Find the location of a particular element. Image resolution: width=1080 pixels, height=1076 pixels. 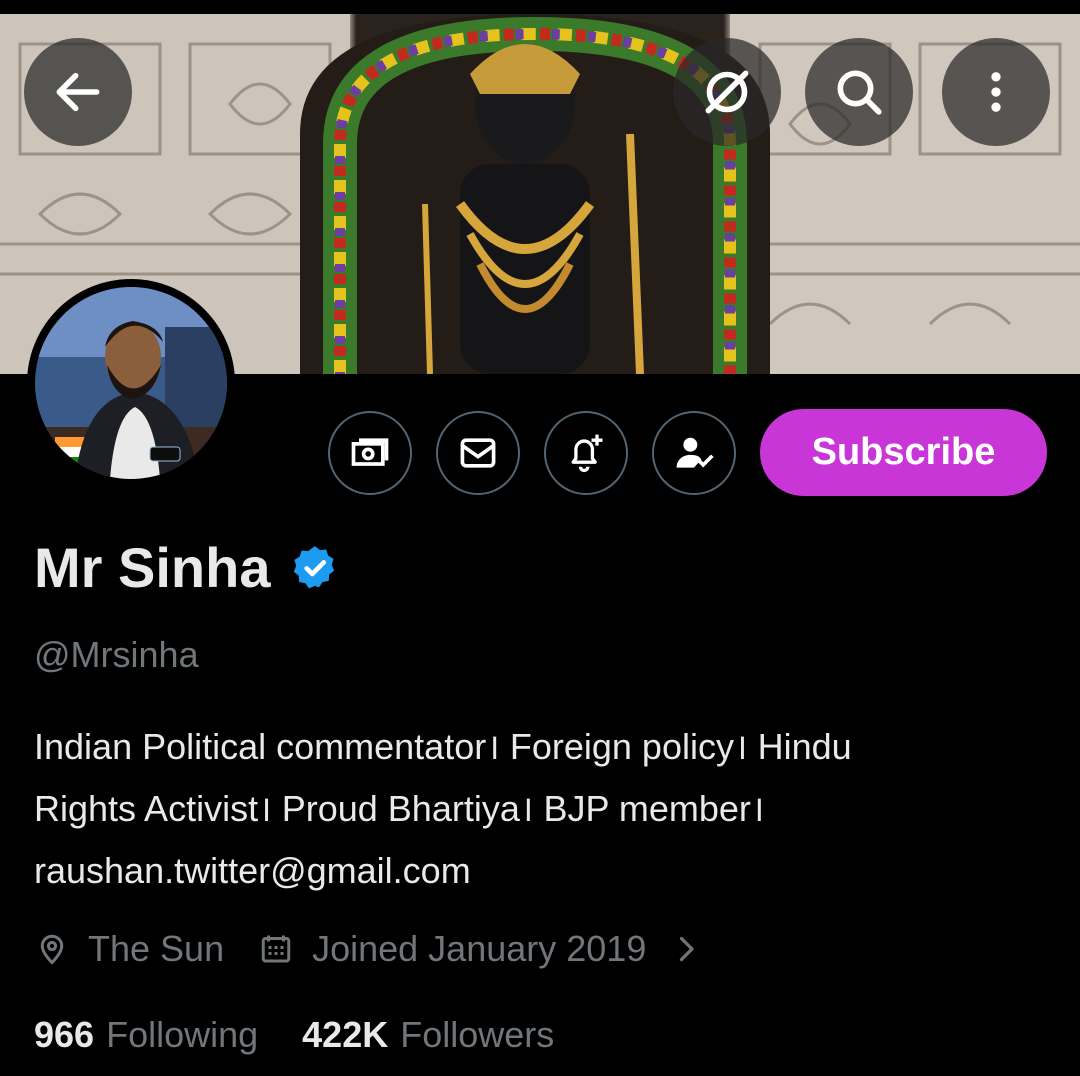

more-vertical-icon is located at coordinates (996, 92).